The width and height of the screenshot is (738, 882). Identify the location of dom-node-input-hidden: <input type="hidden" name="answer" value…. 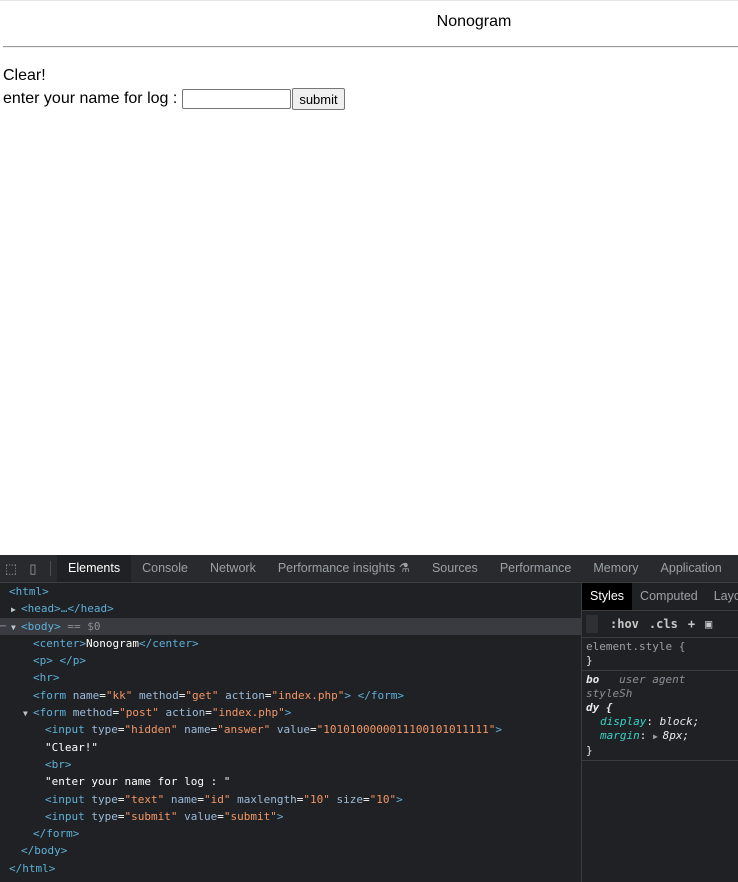
(290, 729).